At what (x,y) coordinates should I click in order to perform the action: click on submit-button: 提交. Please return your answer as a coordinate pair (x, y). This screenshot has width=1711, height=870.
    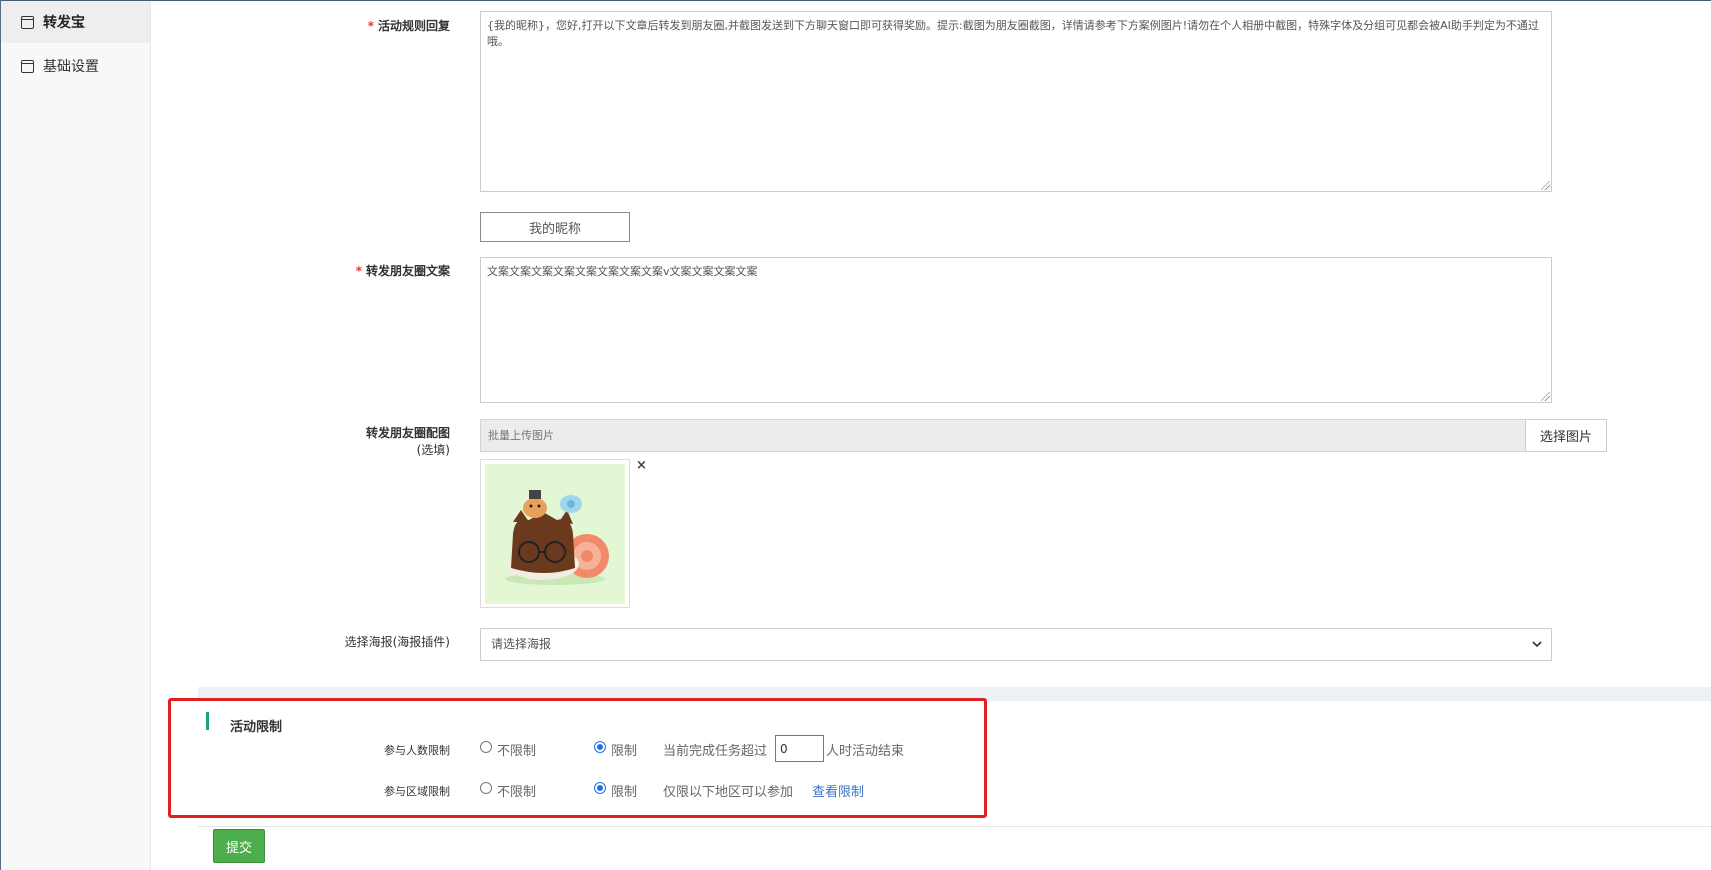
    Looking at the image, I should click on (239, 846).